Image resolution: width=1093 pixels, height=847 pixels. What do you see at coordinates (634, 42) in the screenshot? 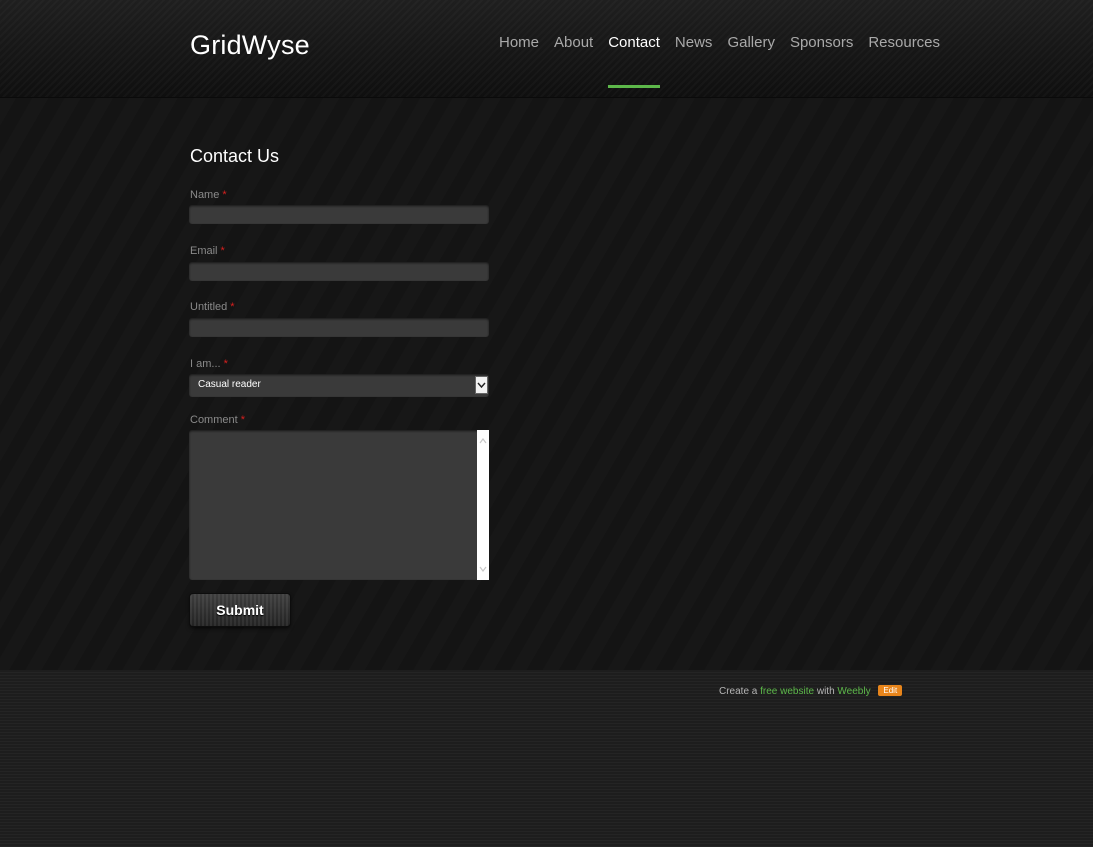
I see `nav-item-label: Contact` at bounding box center [634, 42].